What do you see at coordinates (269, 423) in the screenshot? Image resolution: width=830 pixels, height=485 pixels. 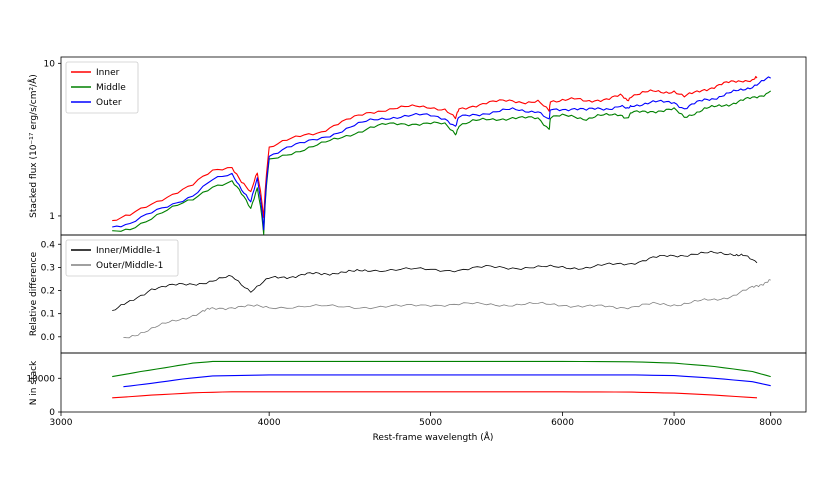 I see `x-tick-label: 4000` at bounding box center [269, 423].